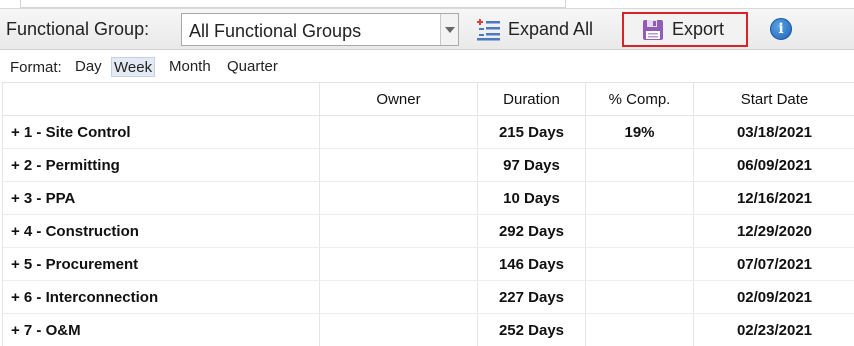 The image size is (854, 346). Describe the element at coordinates (640, 99) in the screenshot. I see `column-header-percent-complete: % Comp.` at that location.